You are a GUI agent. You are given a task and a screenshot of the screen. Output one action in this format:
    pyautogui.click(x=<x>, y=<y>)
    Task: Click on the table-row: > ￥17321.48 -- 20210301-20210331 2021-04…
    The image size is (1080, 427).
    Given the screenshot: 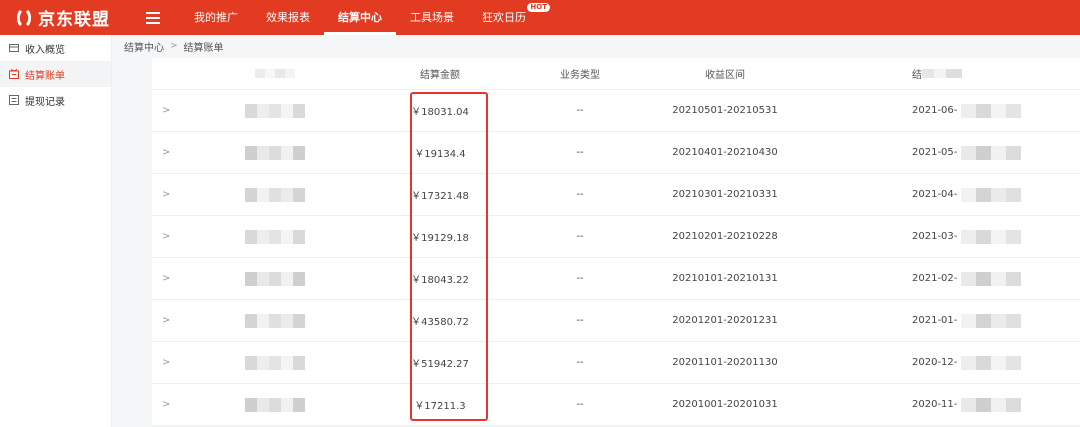 What is the action you would take?
    pyautogui.click(x=616, y=195)
    